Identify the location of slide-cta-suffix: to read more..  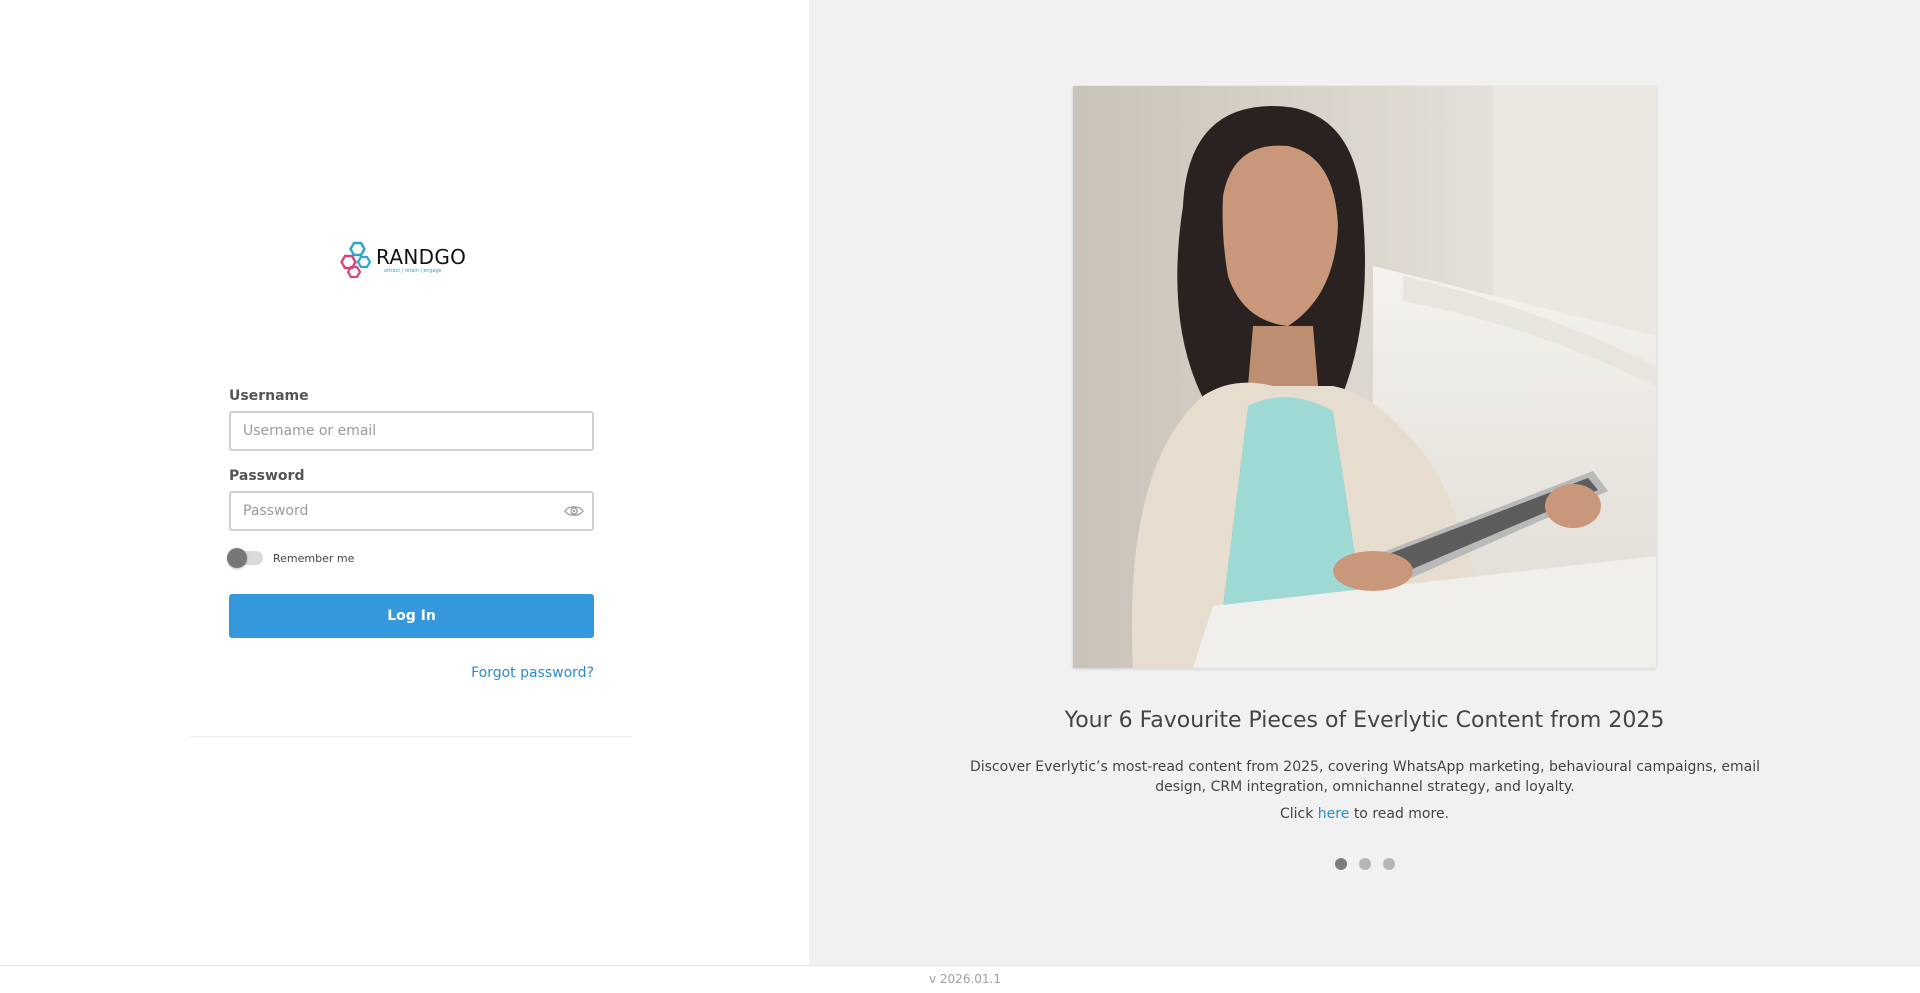
(1401, 814).